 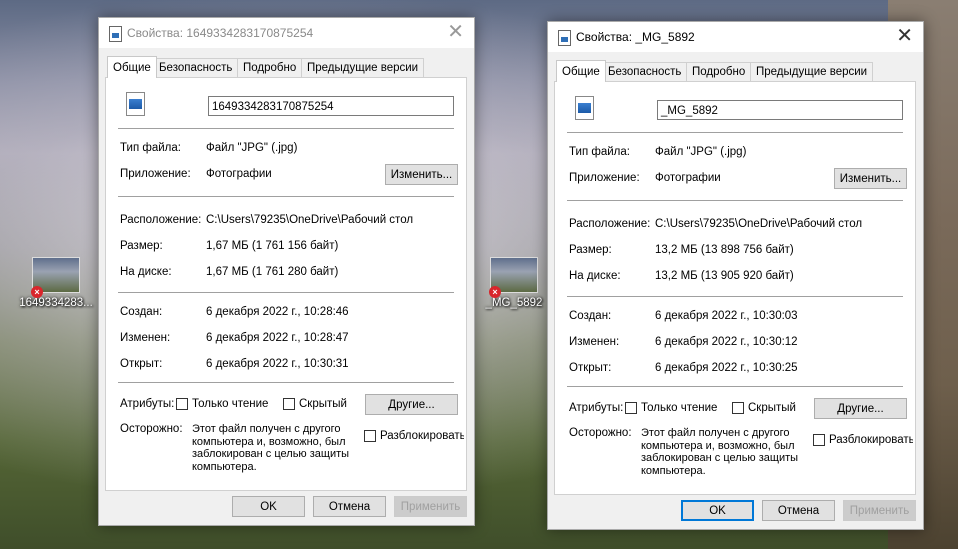 What do you see at coordinates (726, 368) in the screenshot?
I see `opened-value: 6 декабря 2022 г., 10:30:25` at bounding box center [726, 368].